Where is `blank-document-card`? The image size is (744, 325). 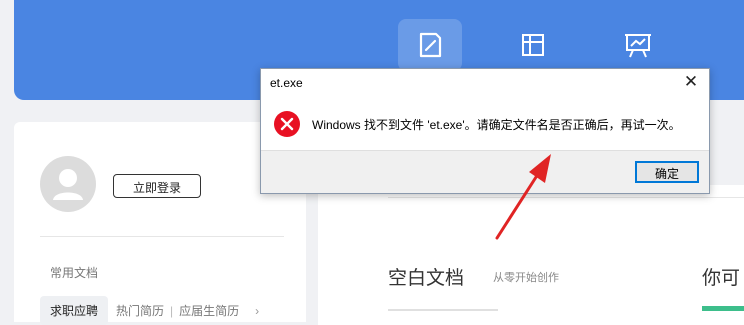
blank-document-card is located at coordinates (443, 310).